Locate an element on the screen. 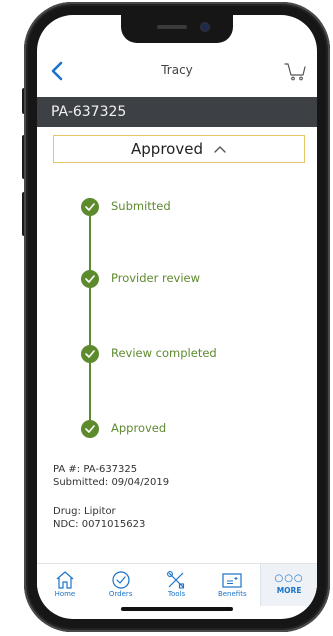  tab-orders: Orders is located at coordinates (121, 585).